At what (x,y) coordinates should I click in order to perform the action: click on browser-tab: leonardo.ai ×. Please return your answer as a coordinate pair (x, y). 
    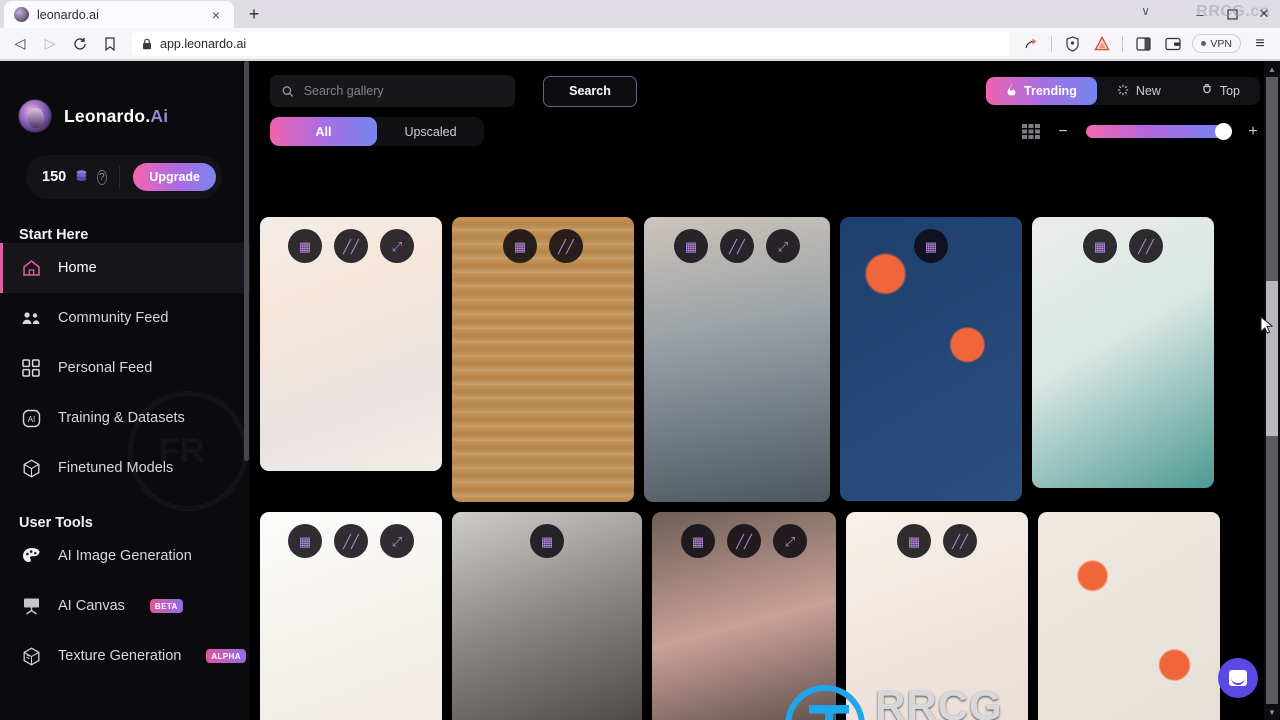
    Looking at the image, I should click on (119, 14).